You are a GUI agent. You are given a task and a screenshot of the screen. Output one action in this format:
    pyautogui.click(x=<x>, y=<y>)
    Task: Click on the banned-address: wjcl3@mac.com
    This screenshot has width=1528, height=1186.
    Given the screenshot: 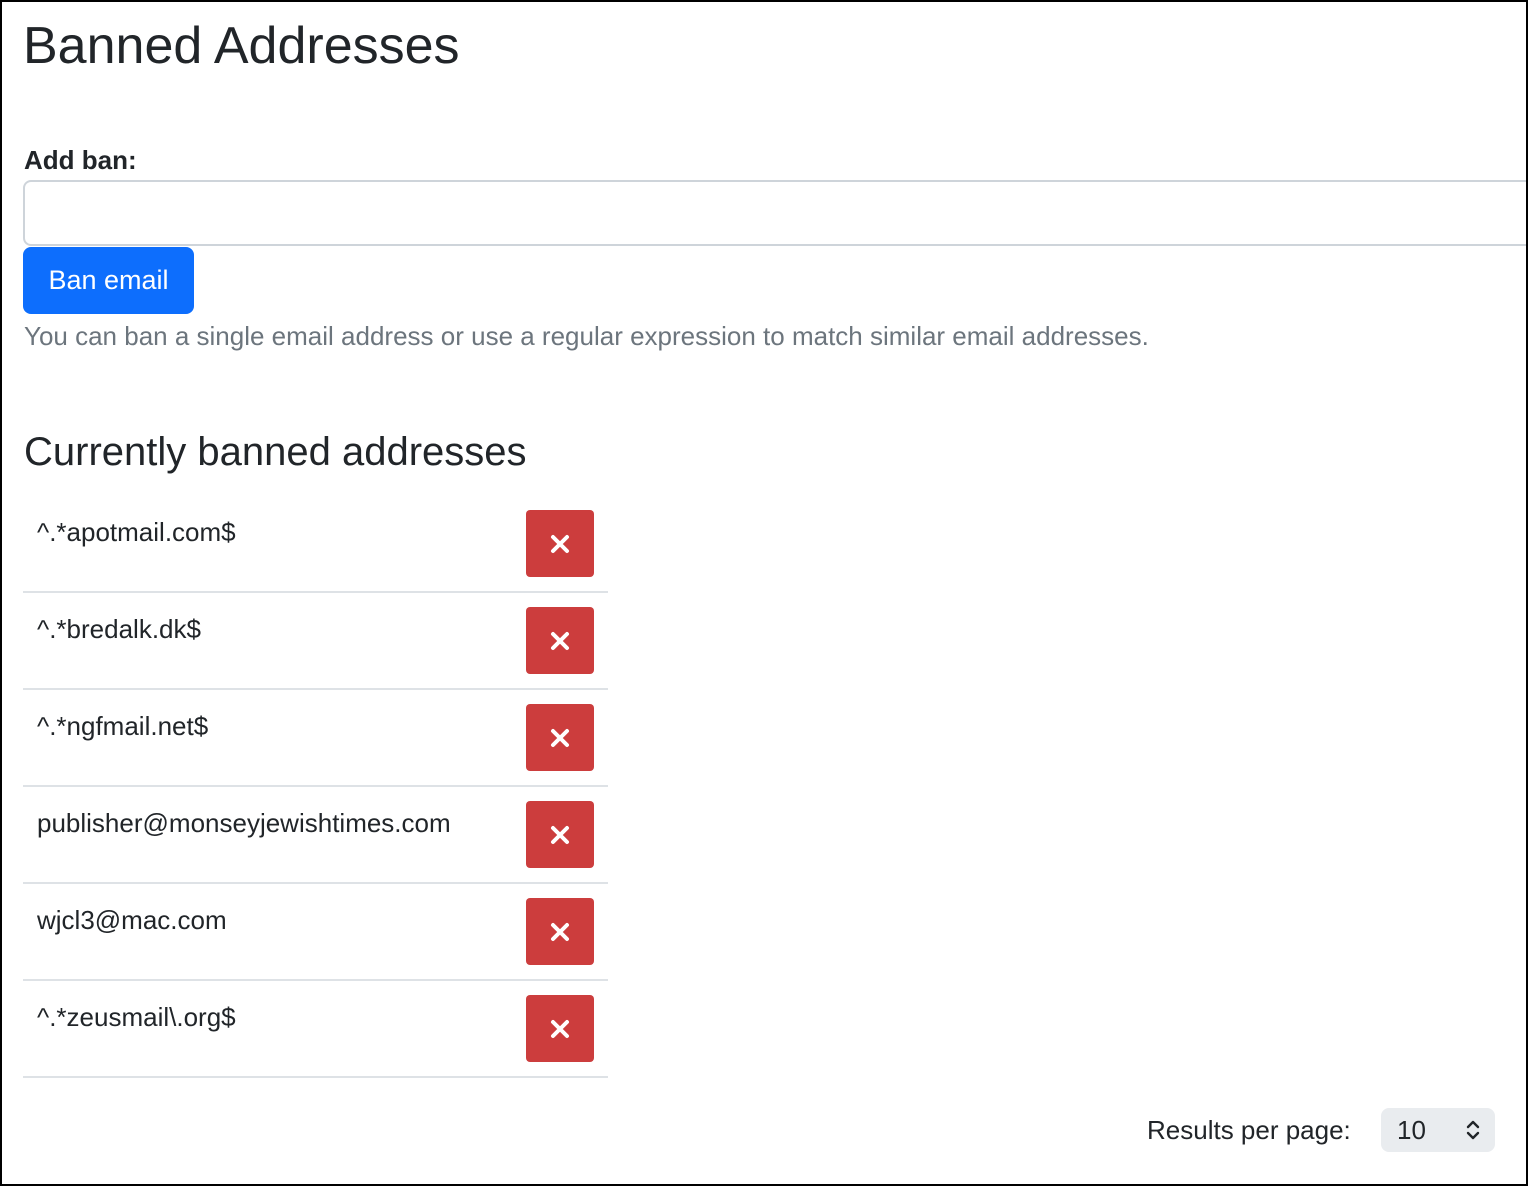 What is the action you would take?
    pyautogui.click(x=132, y=920)
    